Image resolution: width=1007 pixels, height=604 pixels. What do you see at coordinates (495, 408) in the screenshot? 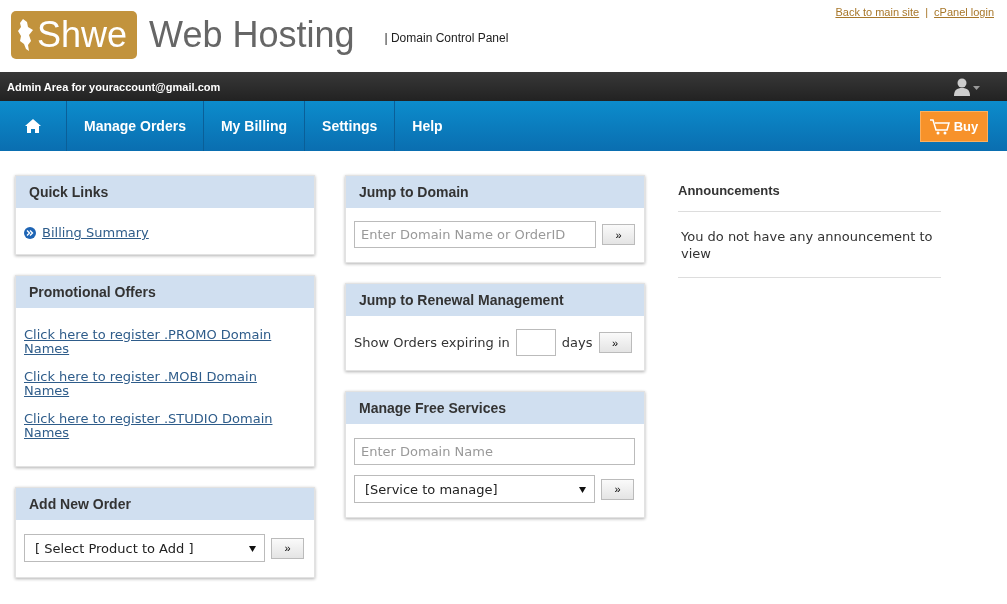
I see `panel-title: Manage Free Services` at bounding box center [495, 408].